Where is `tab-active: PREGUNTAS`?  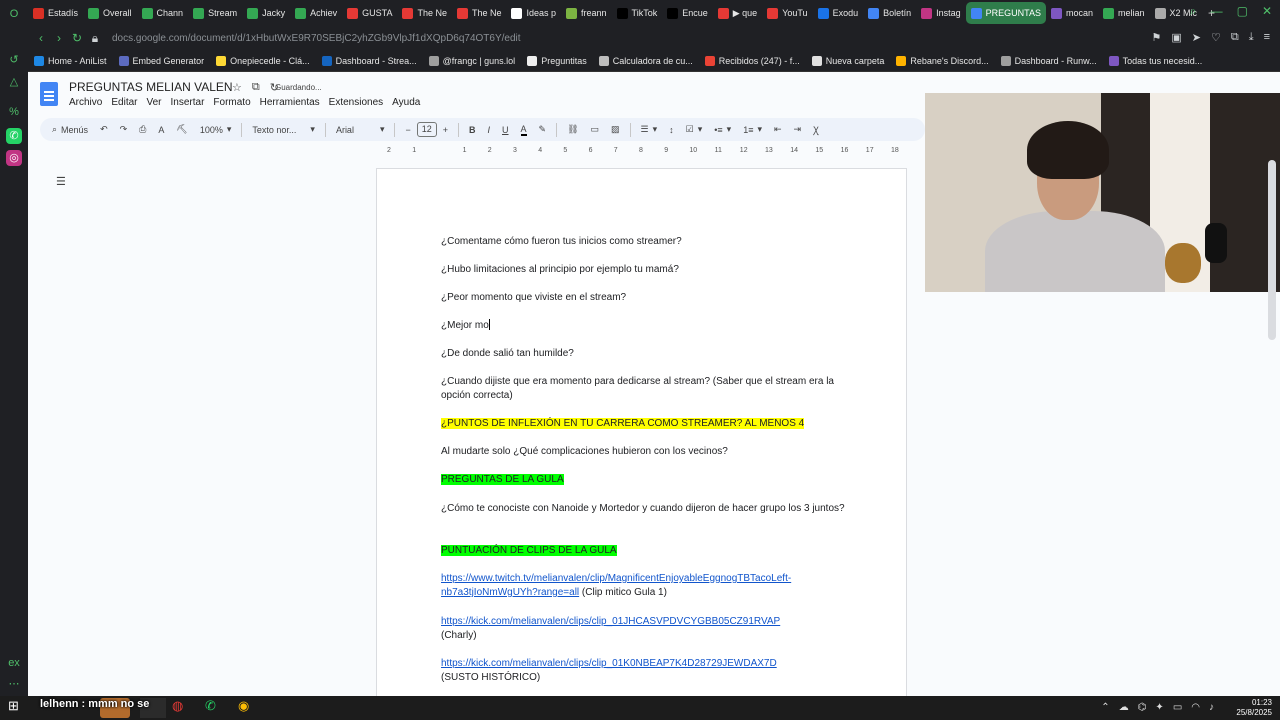 tab-active: PREGUNTAS is located at coordinates (1005, 13).